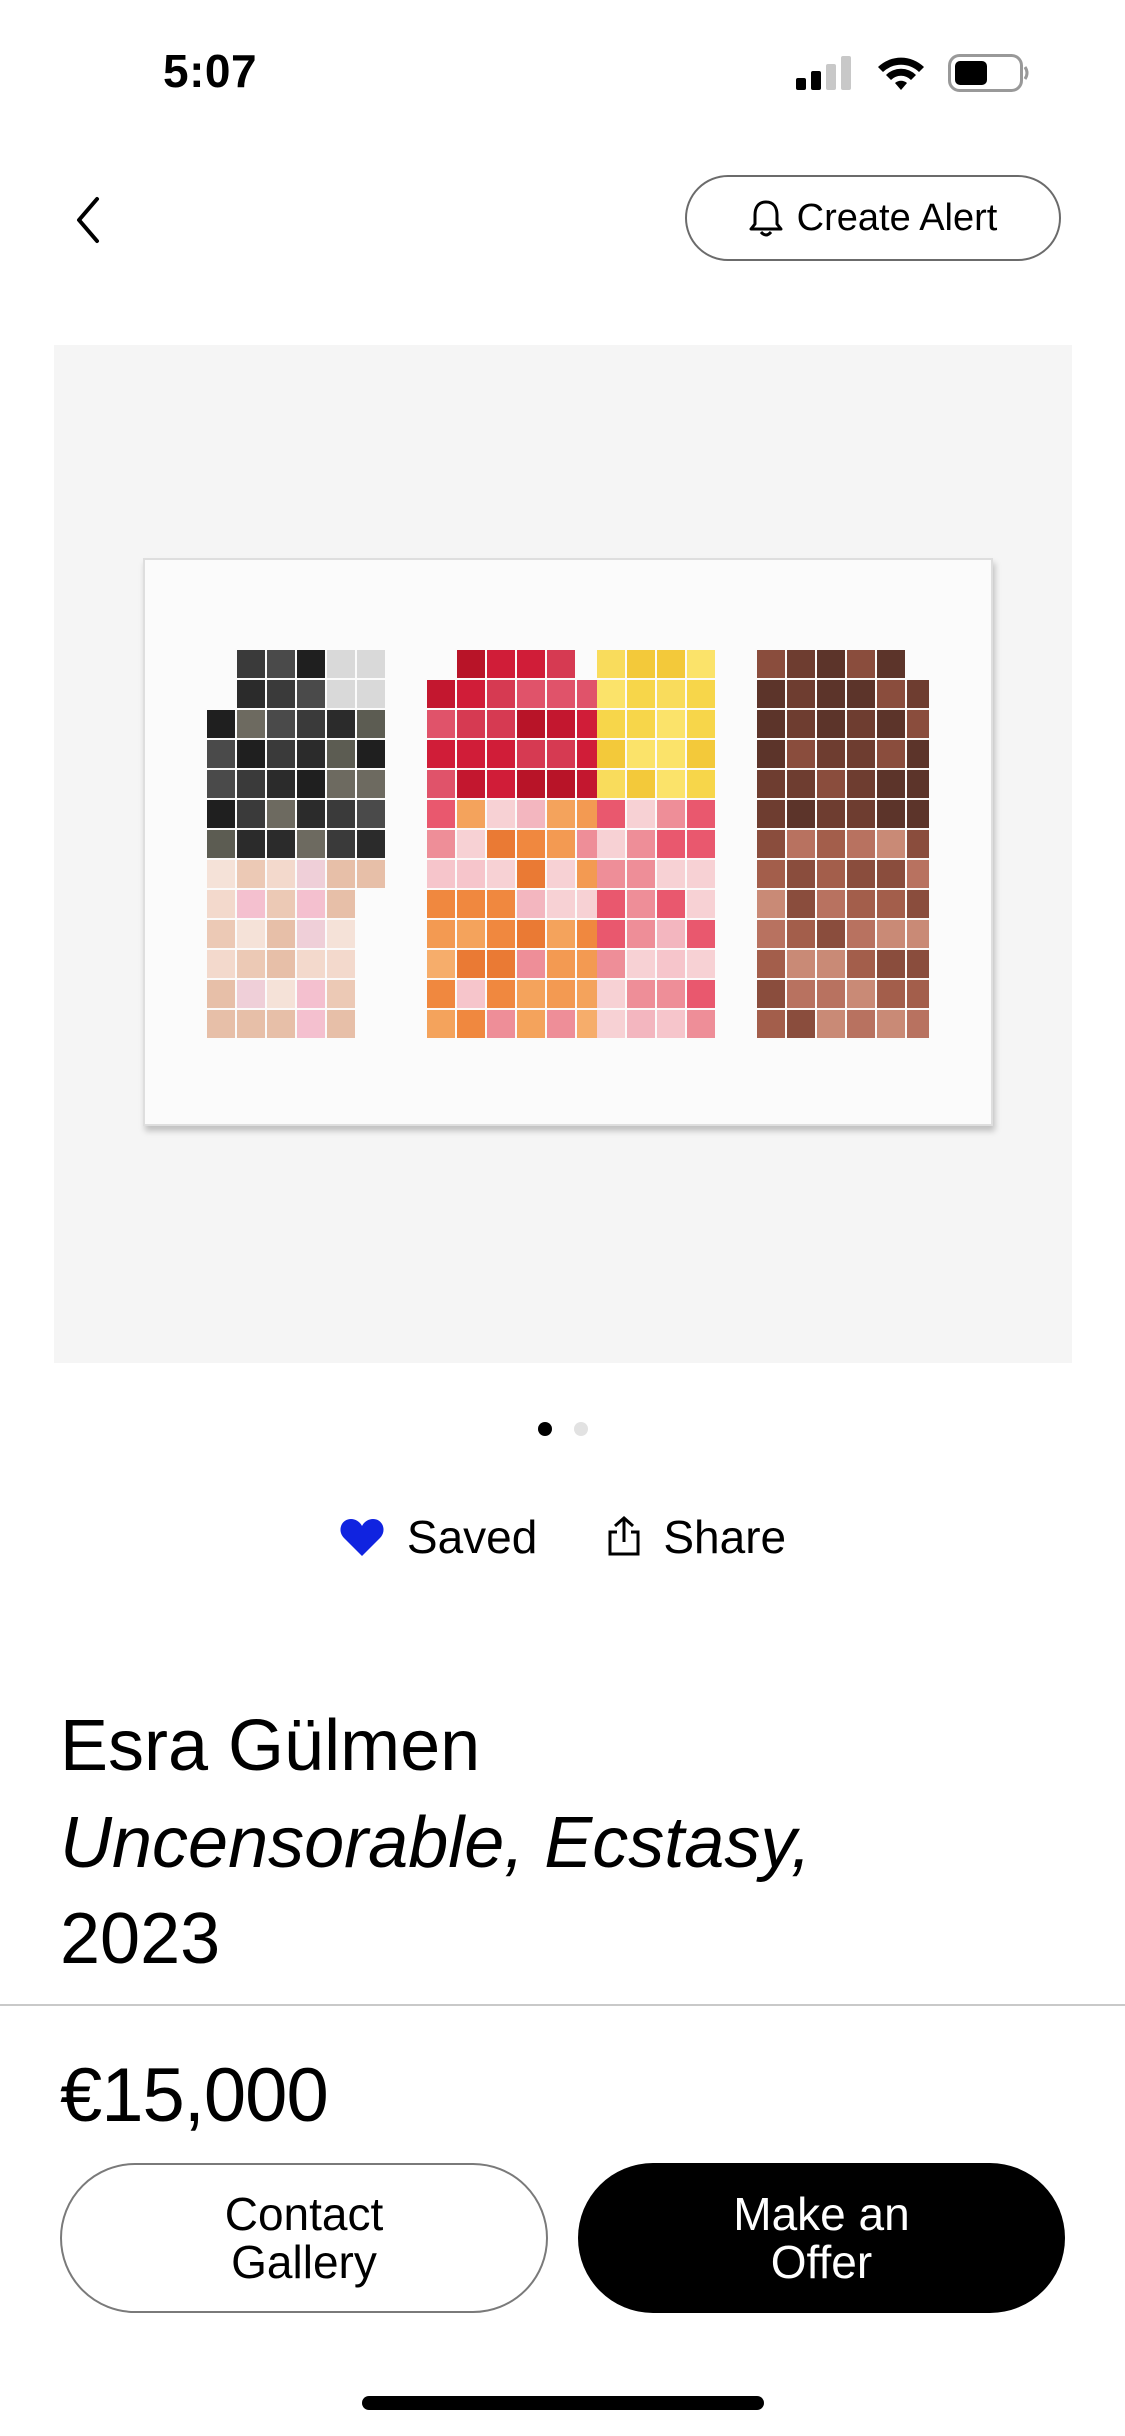  What do you see at coordinates (562, 1537) in the screenshot?
I see `artwork-actions: Saved Share` at bounding box center [562, 1537].